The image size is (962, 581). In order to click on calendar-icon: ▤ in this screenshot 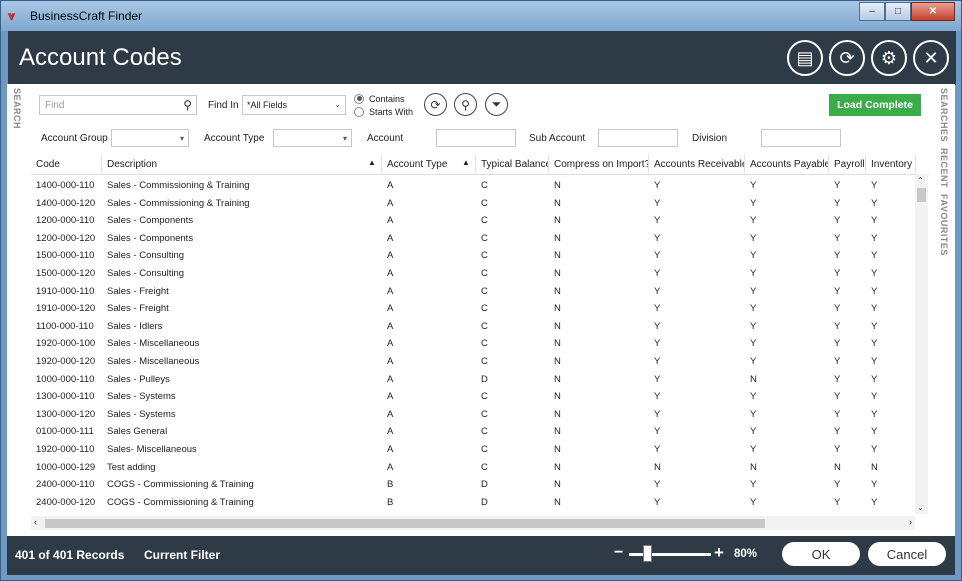, I will do `click(805, 58)`.